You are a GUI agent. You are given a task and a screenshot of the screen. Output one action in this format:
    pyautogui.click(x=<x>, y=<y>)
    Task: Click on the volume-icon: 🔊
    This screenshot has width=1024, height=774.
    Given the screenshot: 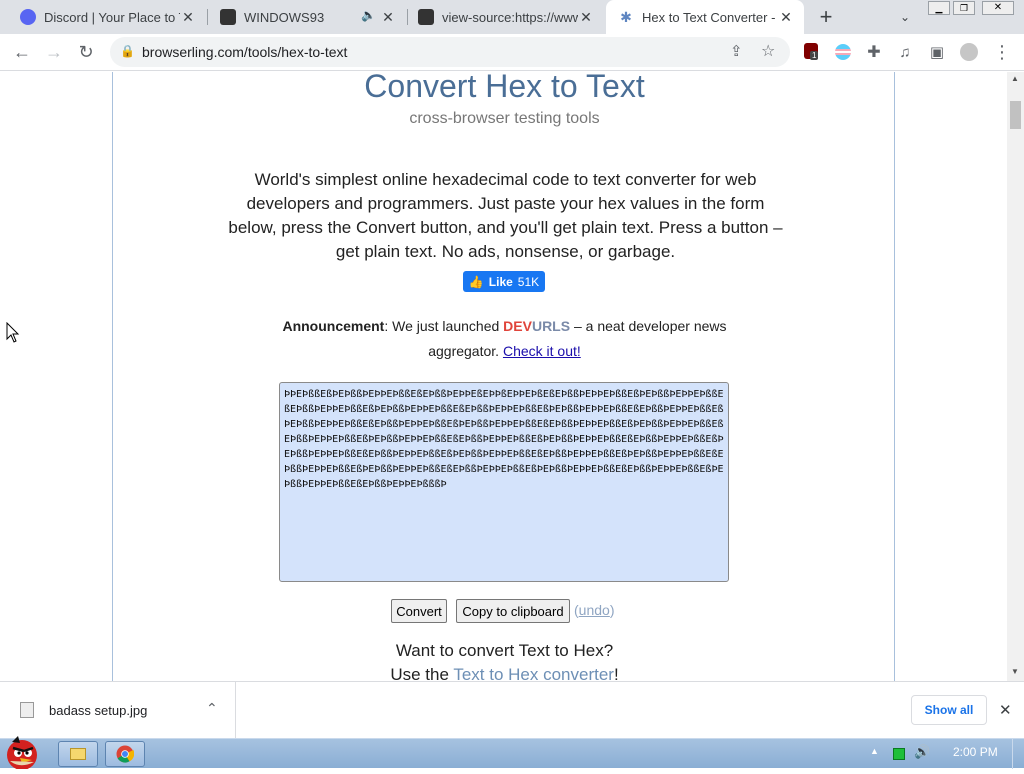 What is the action you would take?
    pyautogui.click(x=922, y=752)
    